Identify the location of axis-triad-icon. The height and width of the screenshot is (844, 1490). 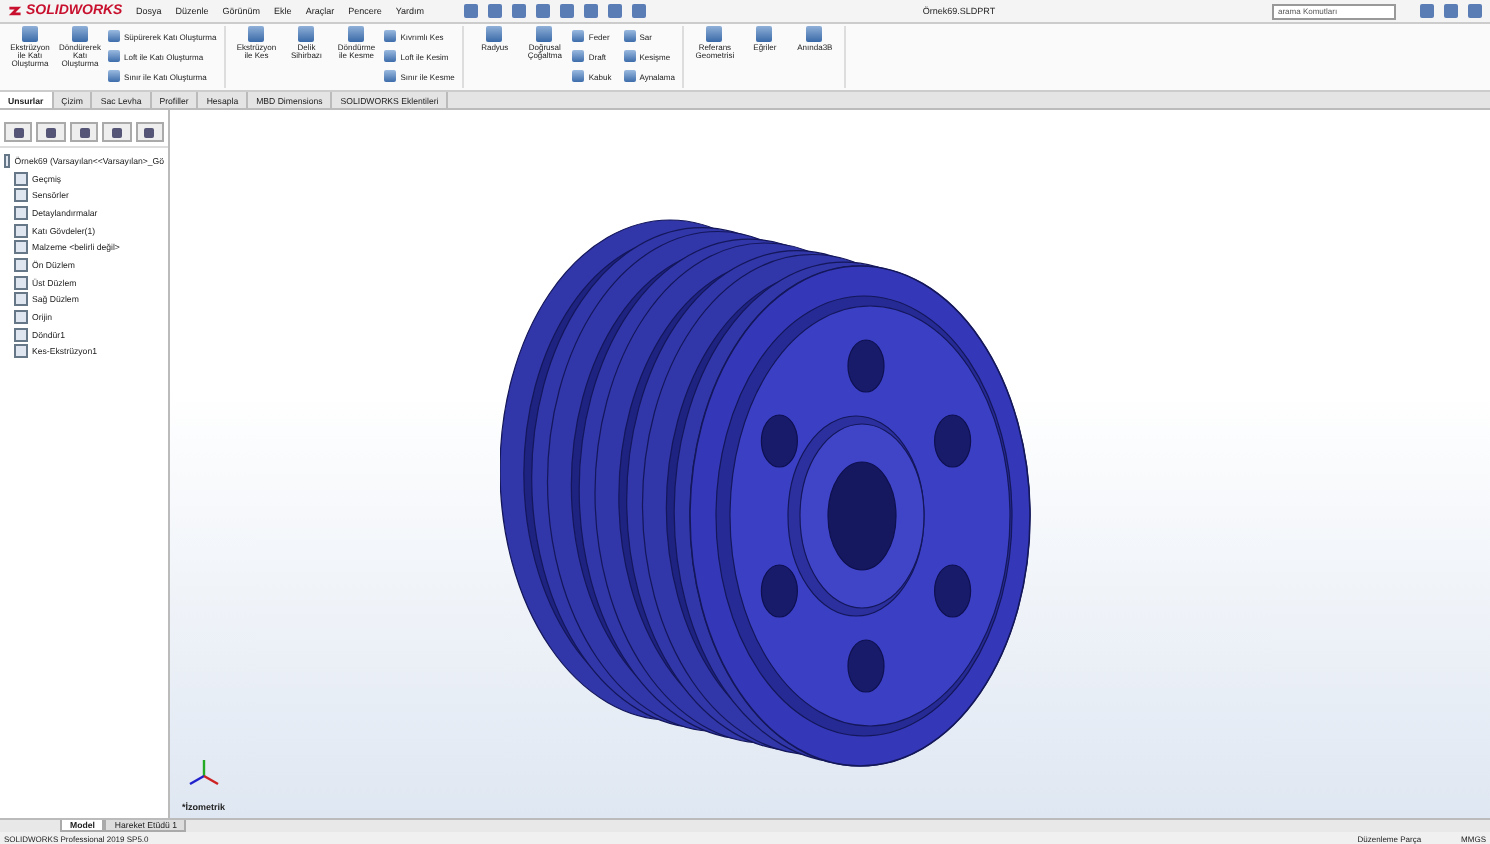
(204, 774).